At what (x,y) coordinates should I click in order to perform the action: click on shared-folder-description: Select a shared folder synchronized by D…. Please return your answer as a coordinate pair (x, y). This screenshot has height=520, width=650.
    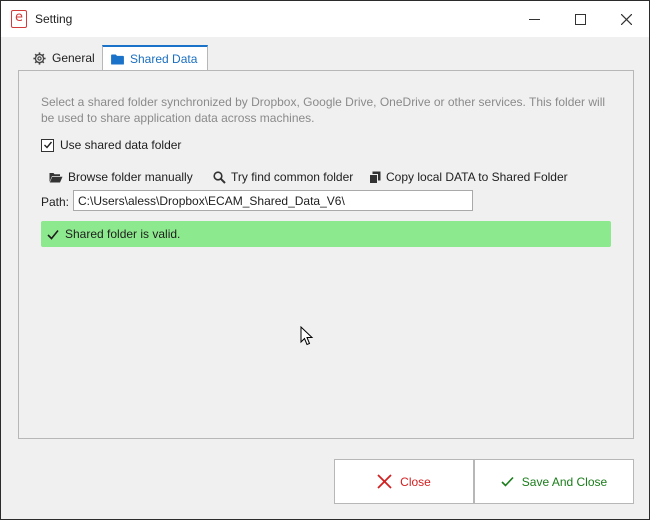
    Looking at the image, I should click on (323, 110).